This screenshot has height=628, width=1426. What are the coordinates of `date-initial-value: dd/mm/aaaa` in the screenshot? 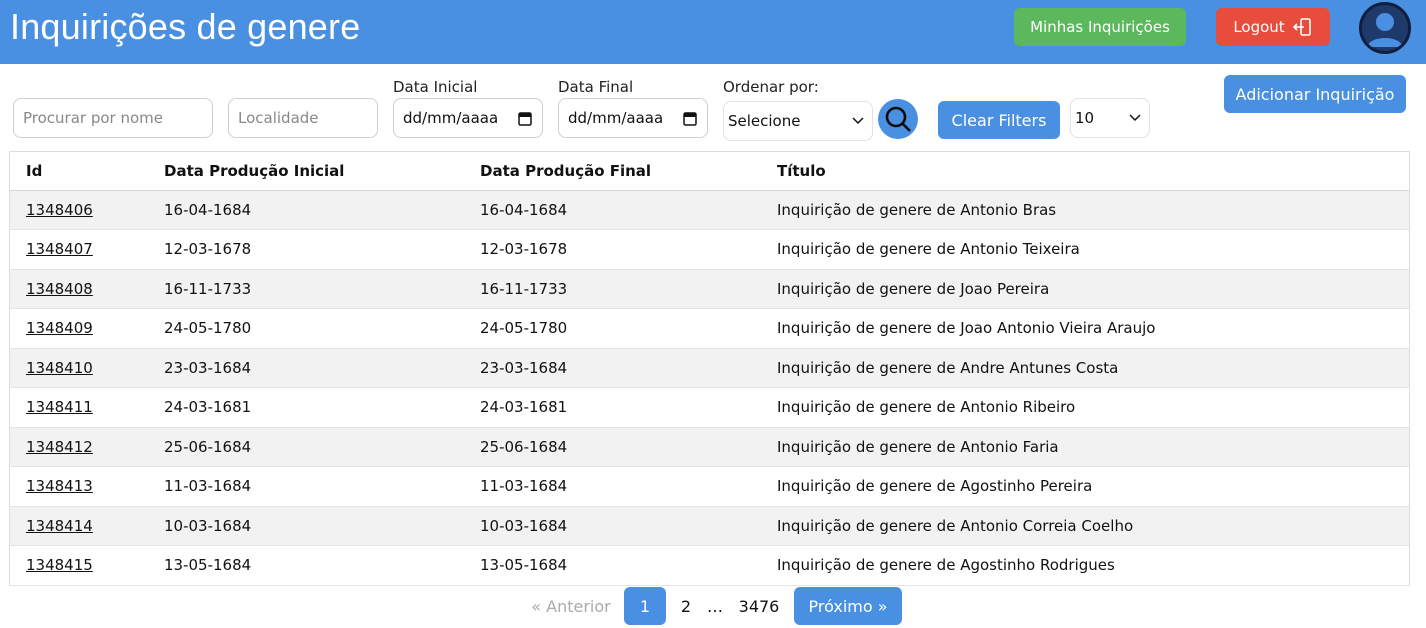 It's located at (451, 118).